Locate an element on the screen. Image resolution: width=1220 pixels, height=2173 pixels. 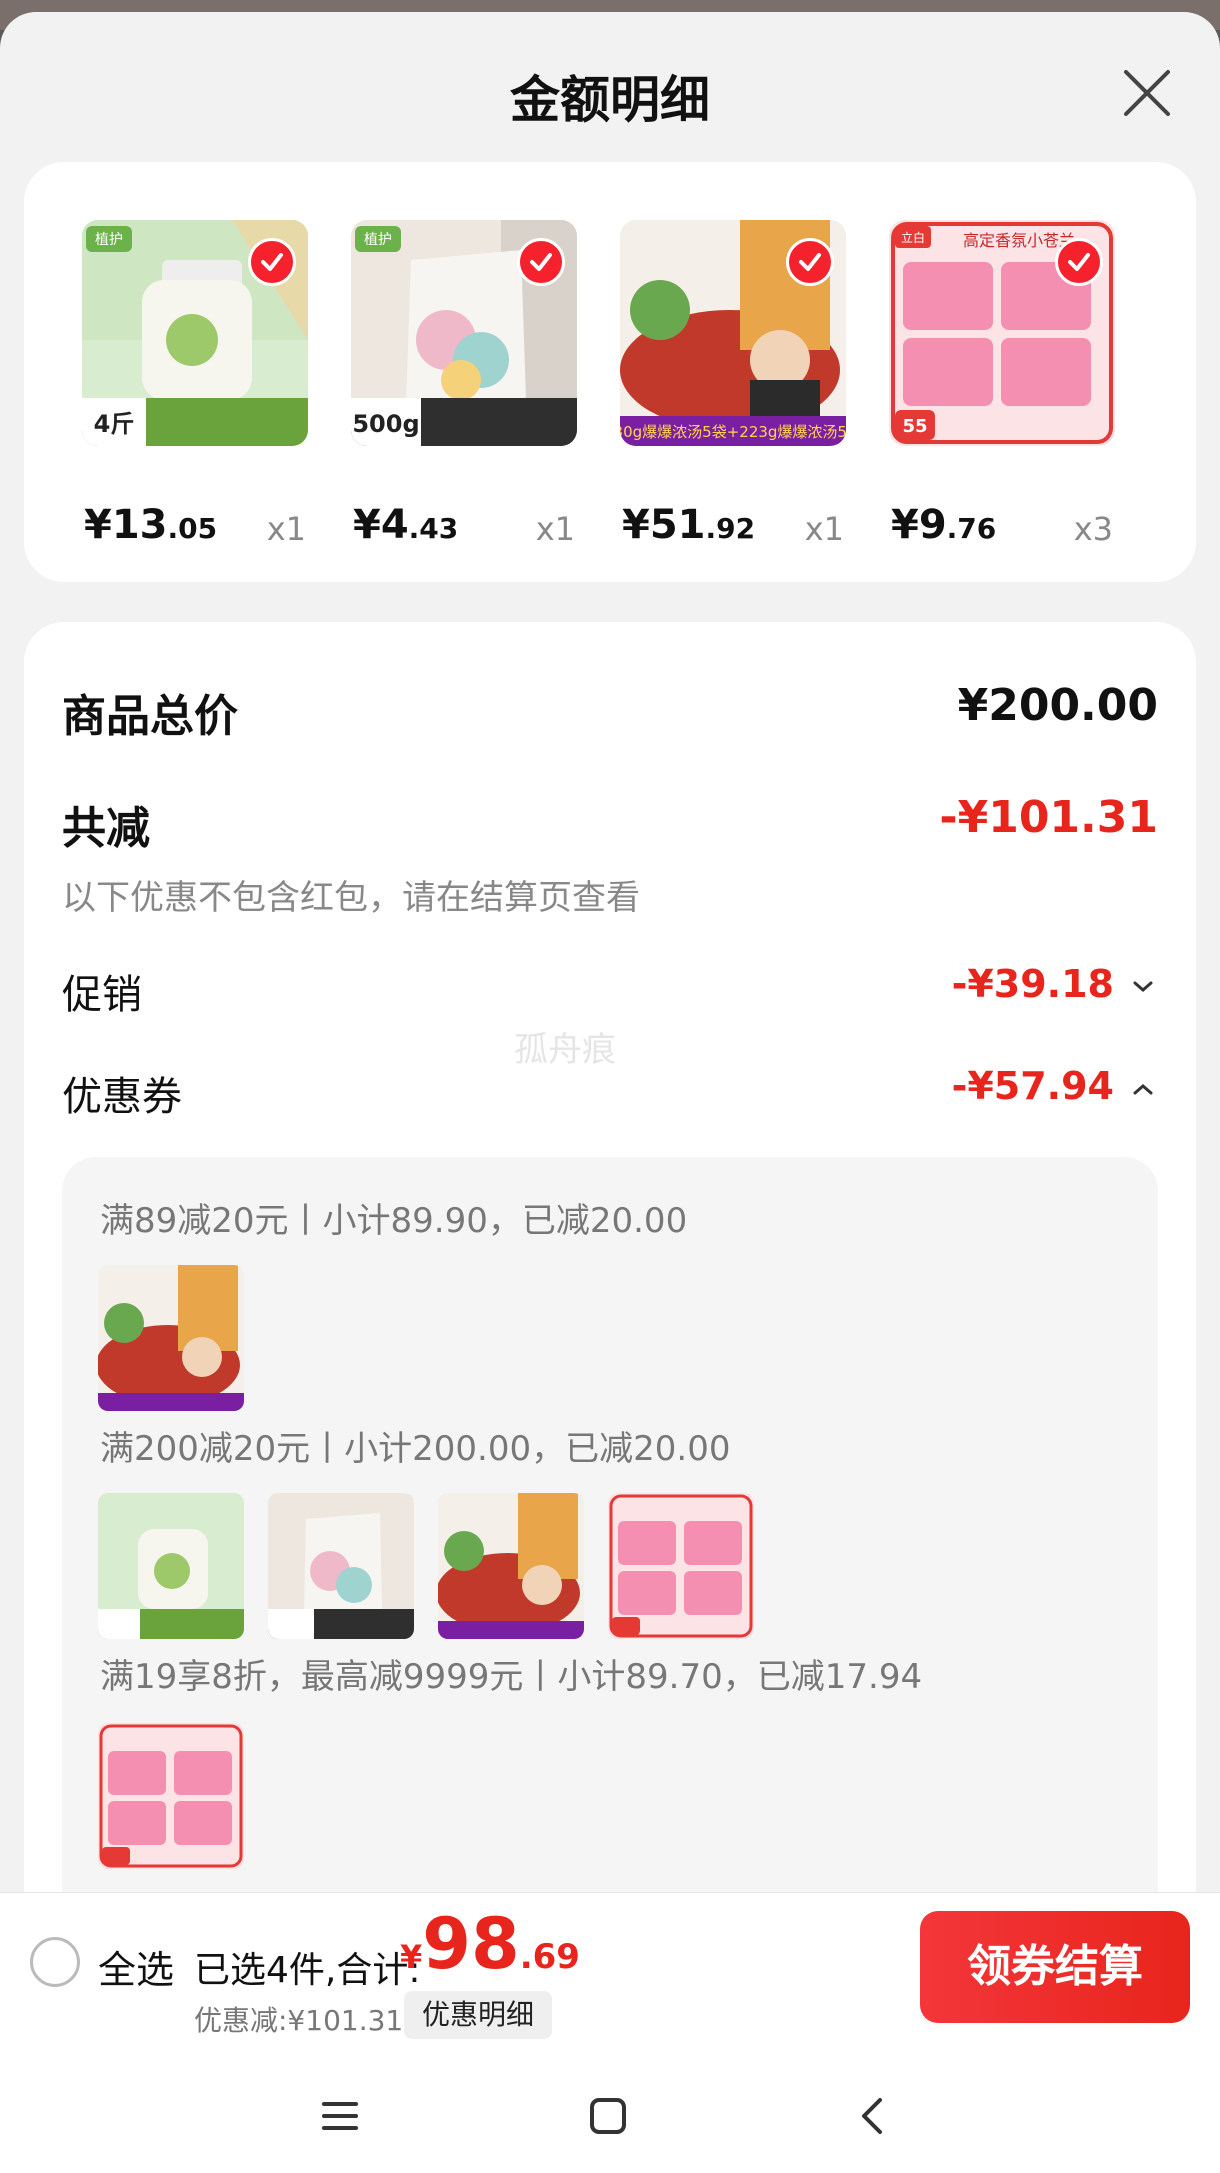
sheet-title: 金额明细 is located at coordinates (610, 100).